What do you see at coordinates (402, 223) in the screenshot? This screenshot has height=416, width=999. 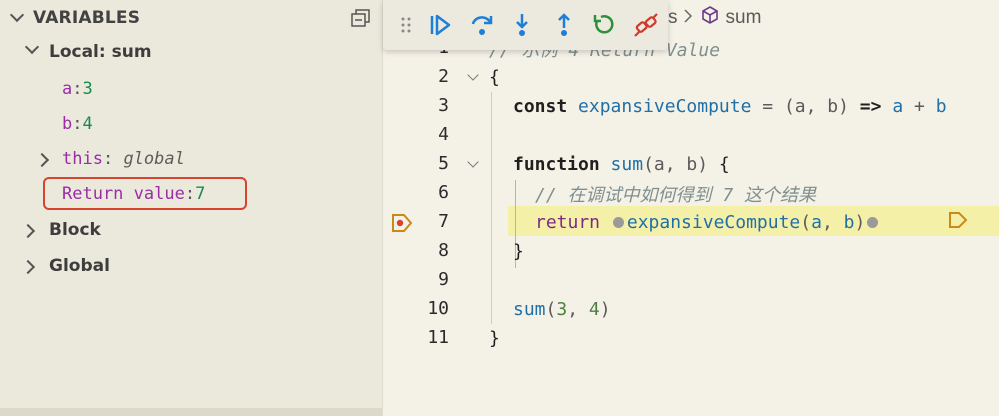 I see `breakpoint-paused-icon` at bounding box center [402, 223].